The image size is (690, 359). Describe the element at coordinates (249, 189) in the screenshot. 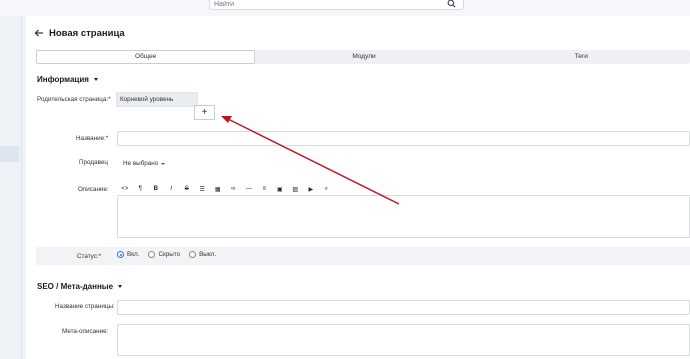

I see `horizontal-rule-icon: —` at that location.